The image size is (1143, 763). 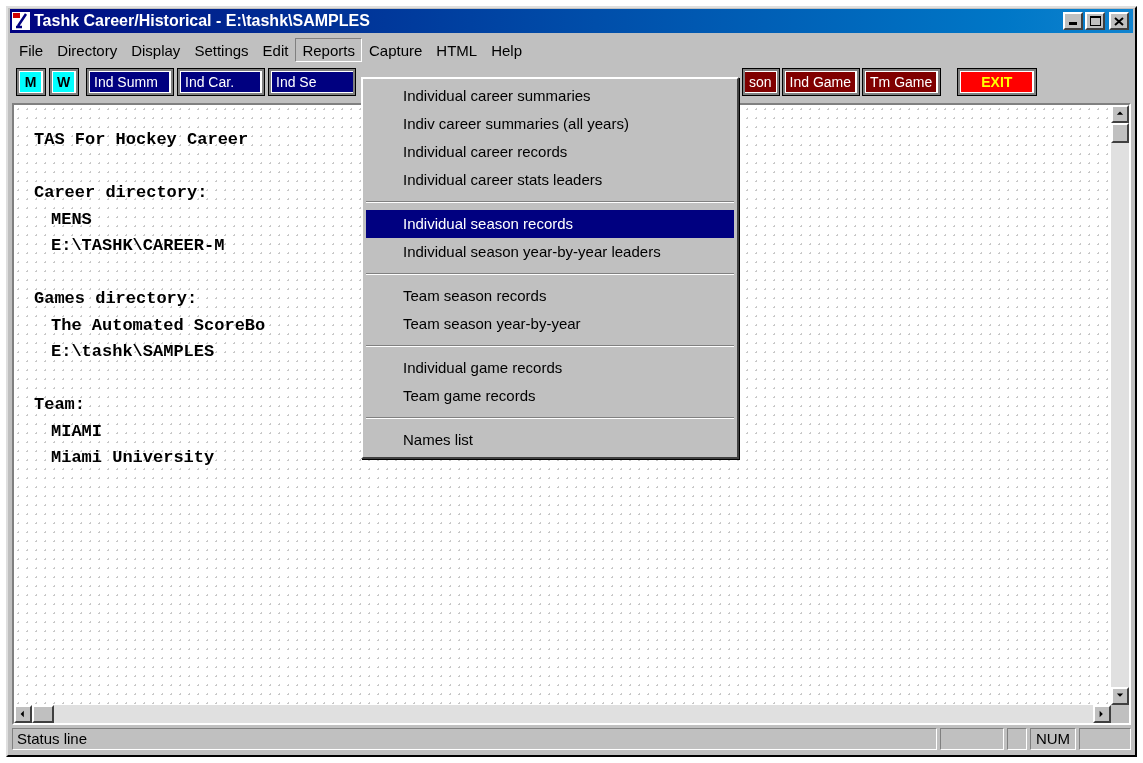 What do you see at coordinates (132, 352) in the screenshot?
I see `section-line: E:\tashk\SAMPLES` at bounding box center [132, 352].